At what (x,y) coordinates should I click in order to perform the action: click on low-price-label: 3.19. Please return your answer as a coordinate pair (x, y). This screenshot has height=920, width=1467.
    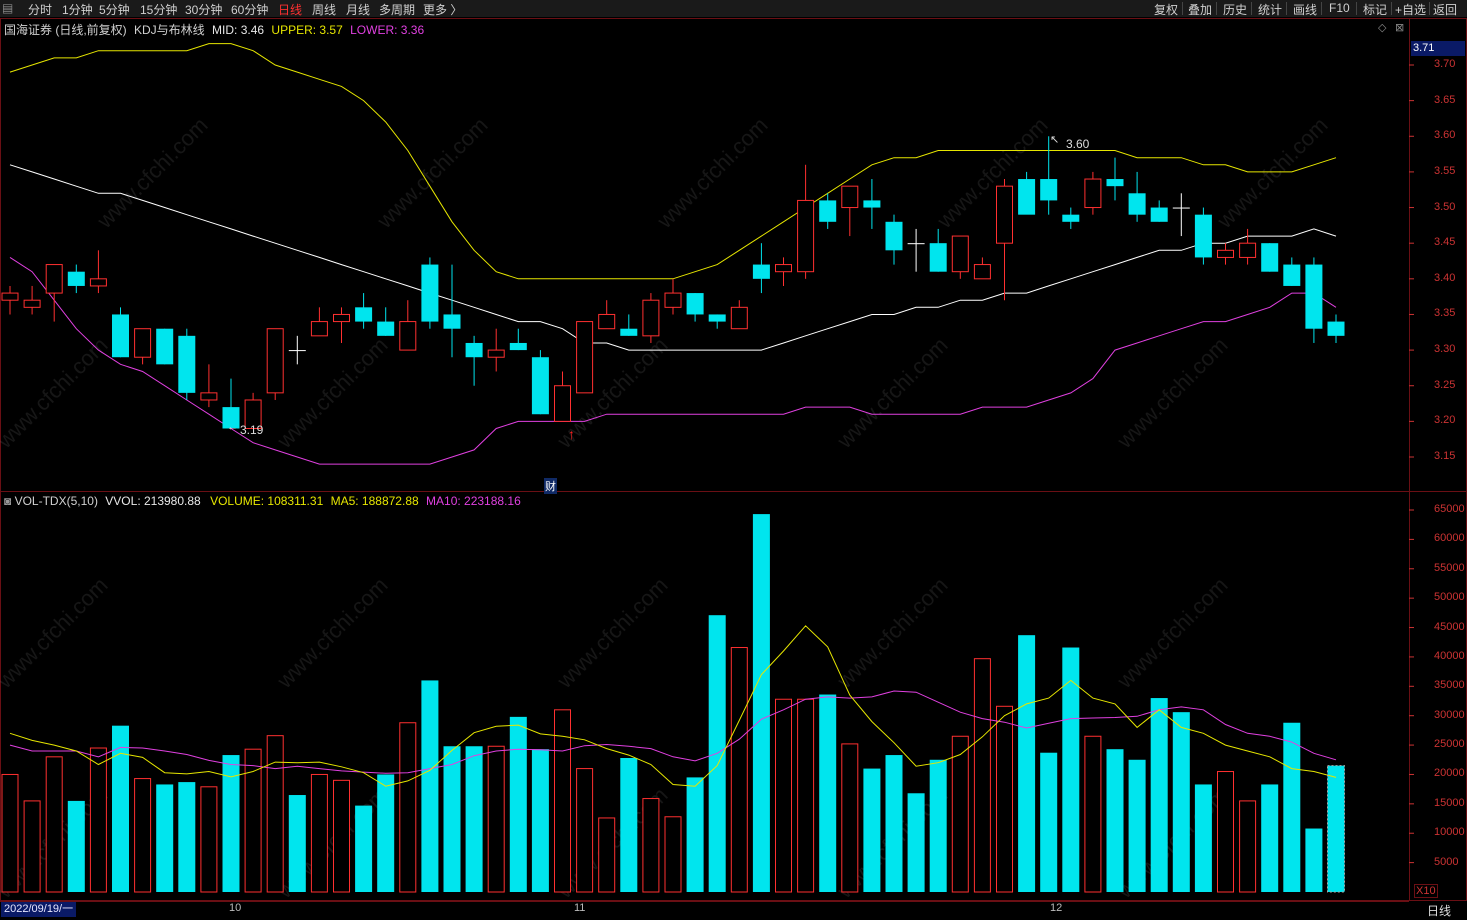
    Looking at the image, I should click on (252, 430).